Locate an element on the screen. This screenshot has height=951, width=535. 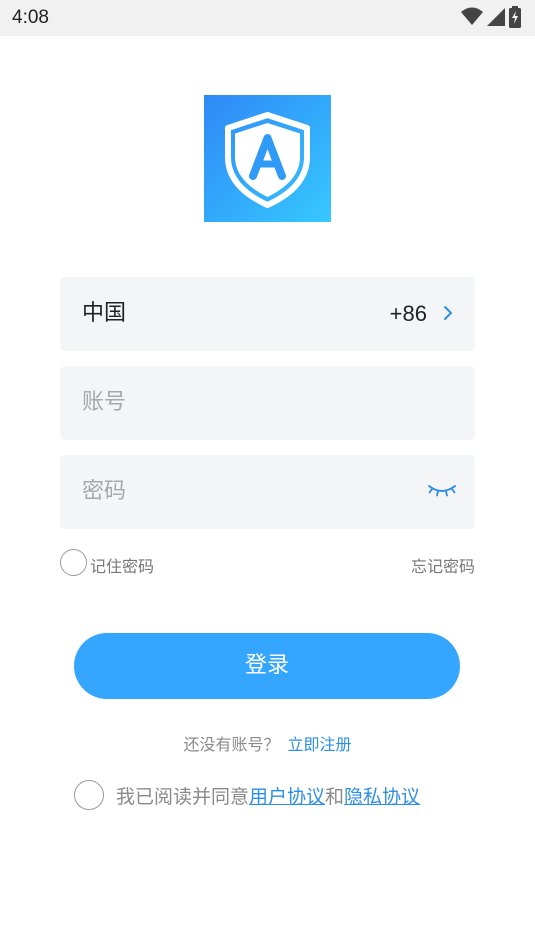
status-icons is located at coordinates (491, 17).